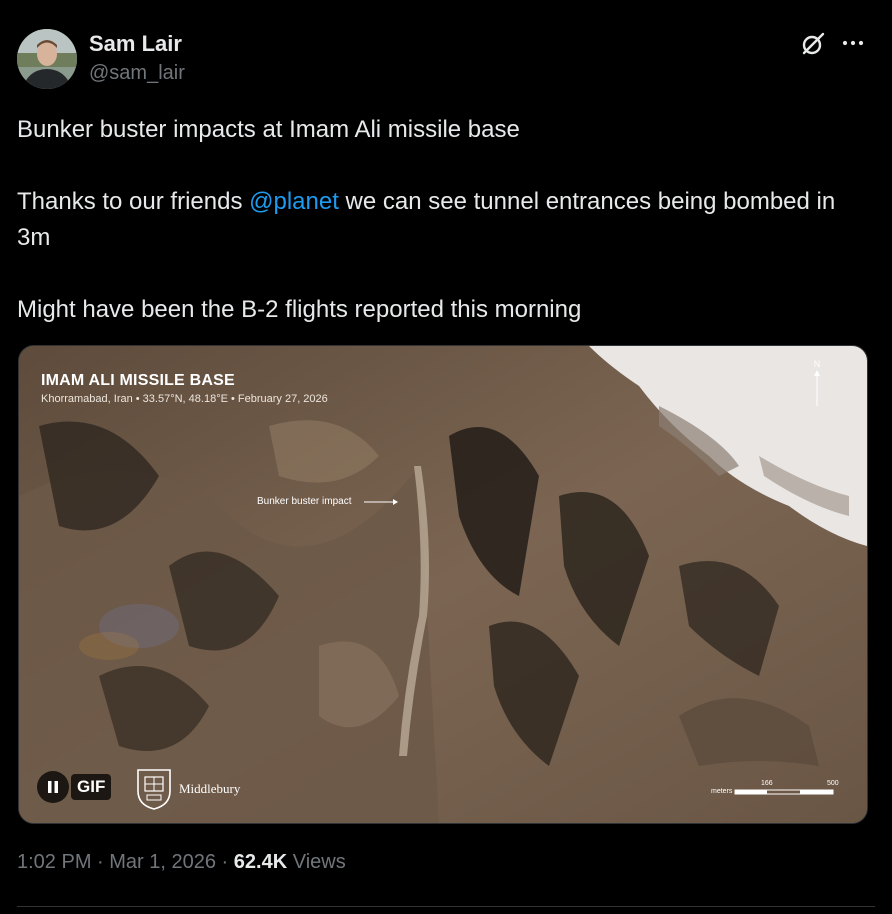 Image resolution: width=892 pixels, height=914 pixels. What do you see at coordinates (133, 201) in the screenshot?
I see `tweet-line-2-before: Thanks to our friends` at bounding box center [133, 201].